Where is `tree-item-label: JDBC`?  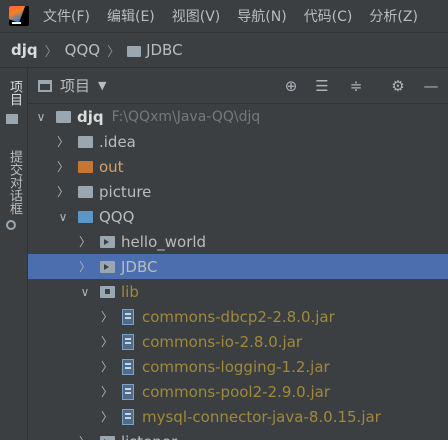
tree-item-label: JDBC is located at coordinates (139, 266).